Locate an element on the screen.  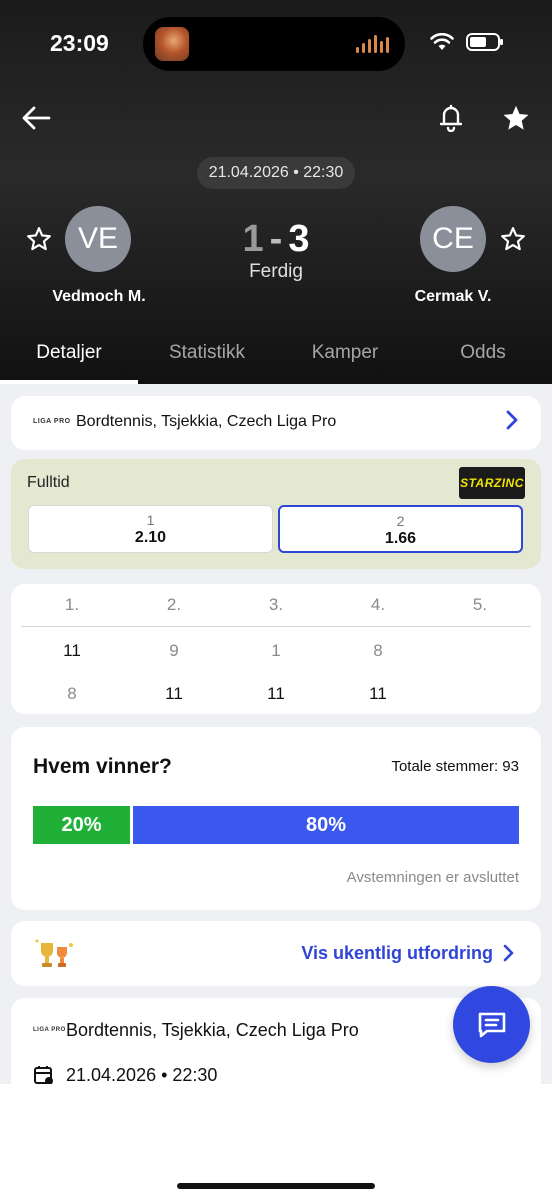
poll-home-percent: 20% is located at coordinates (81, 824).